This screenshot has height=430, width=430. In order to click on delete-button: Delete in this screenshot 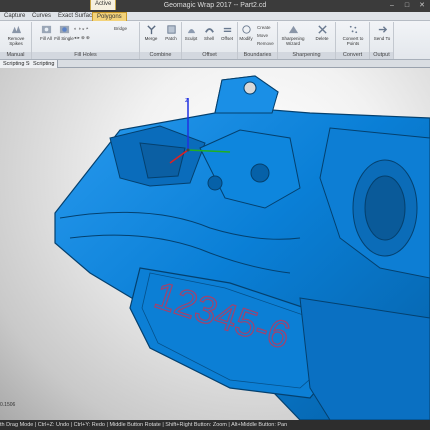, I will do `click(322, 37)`.